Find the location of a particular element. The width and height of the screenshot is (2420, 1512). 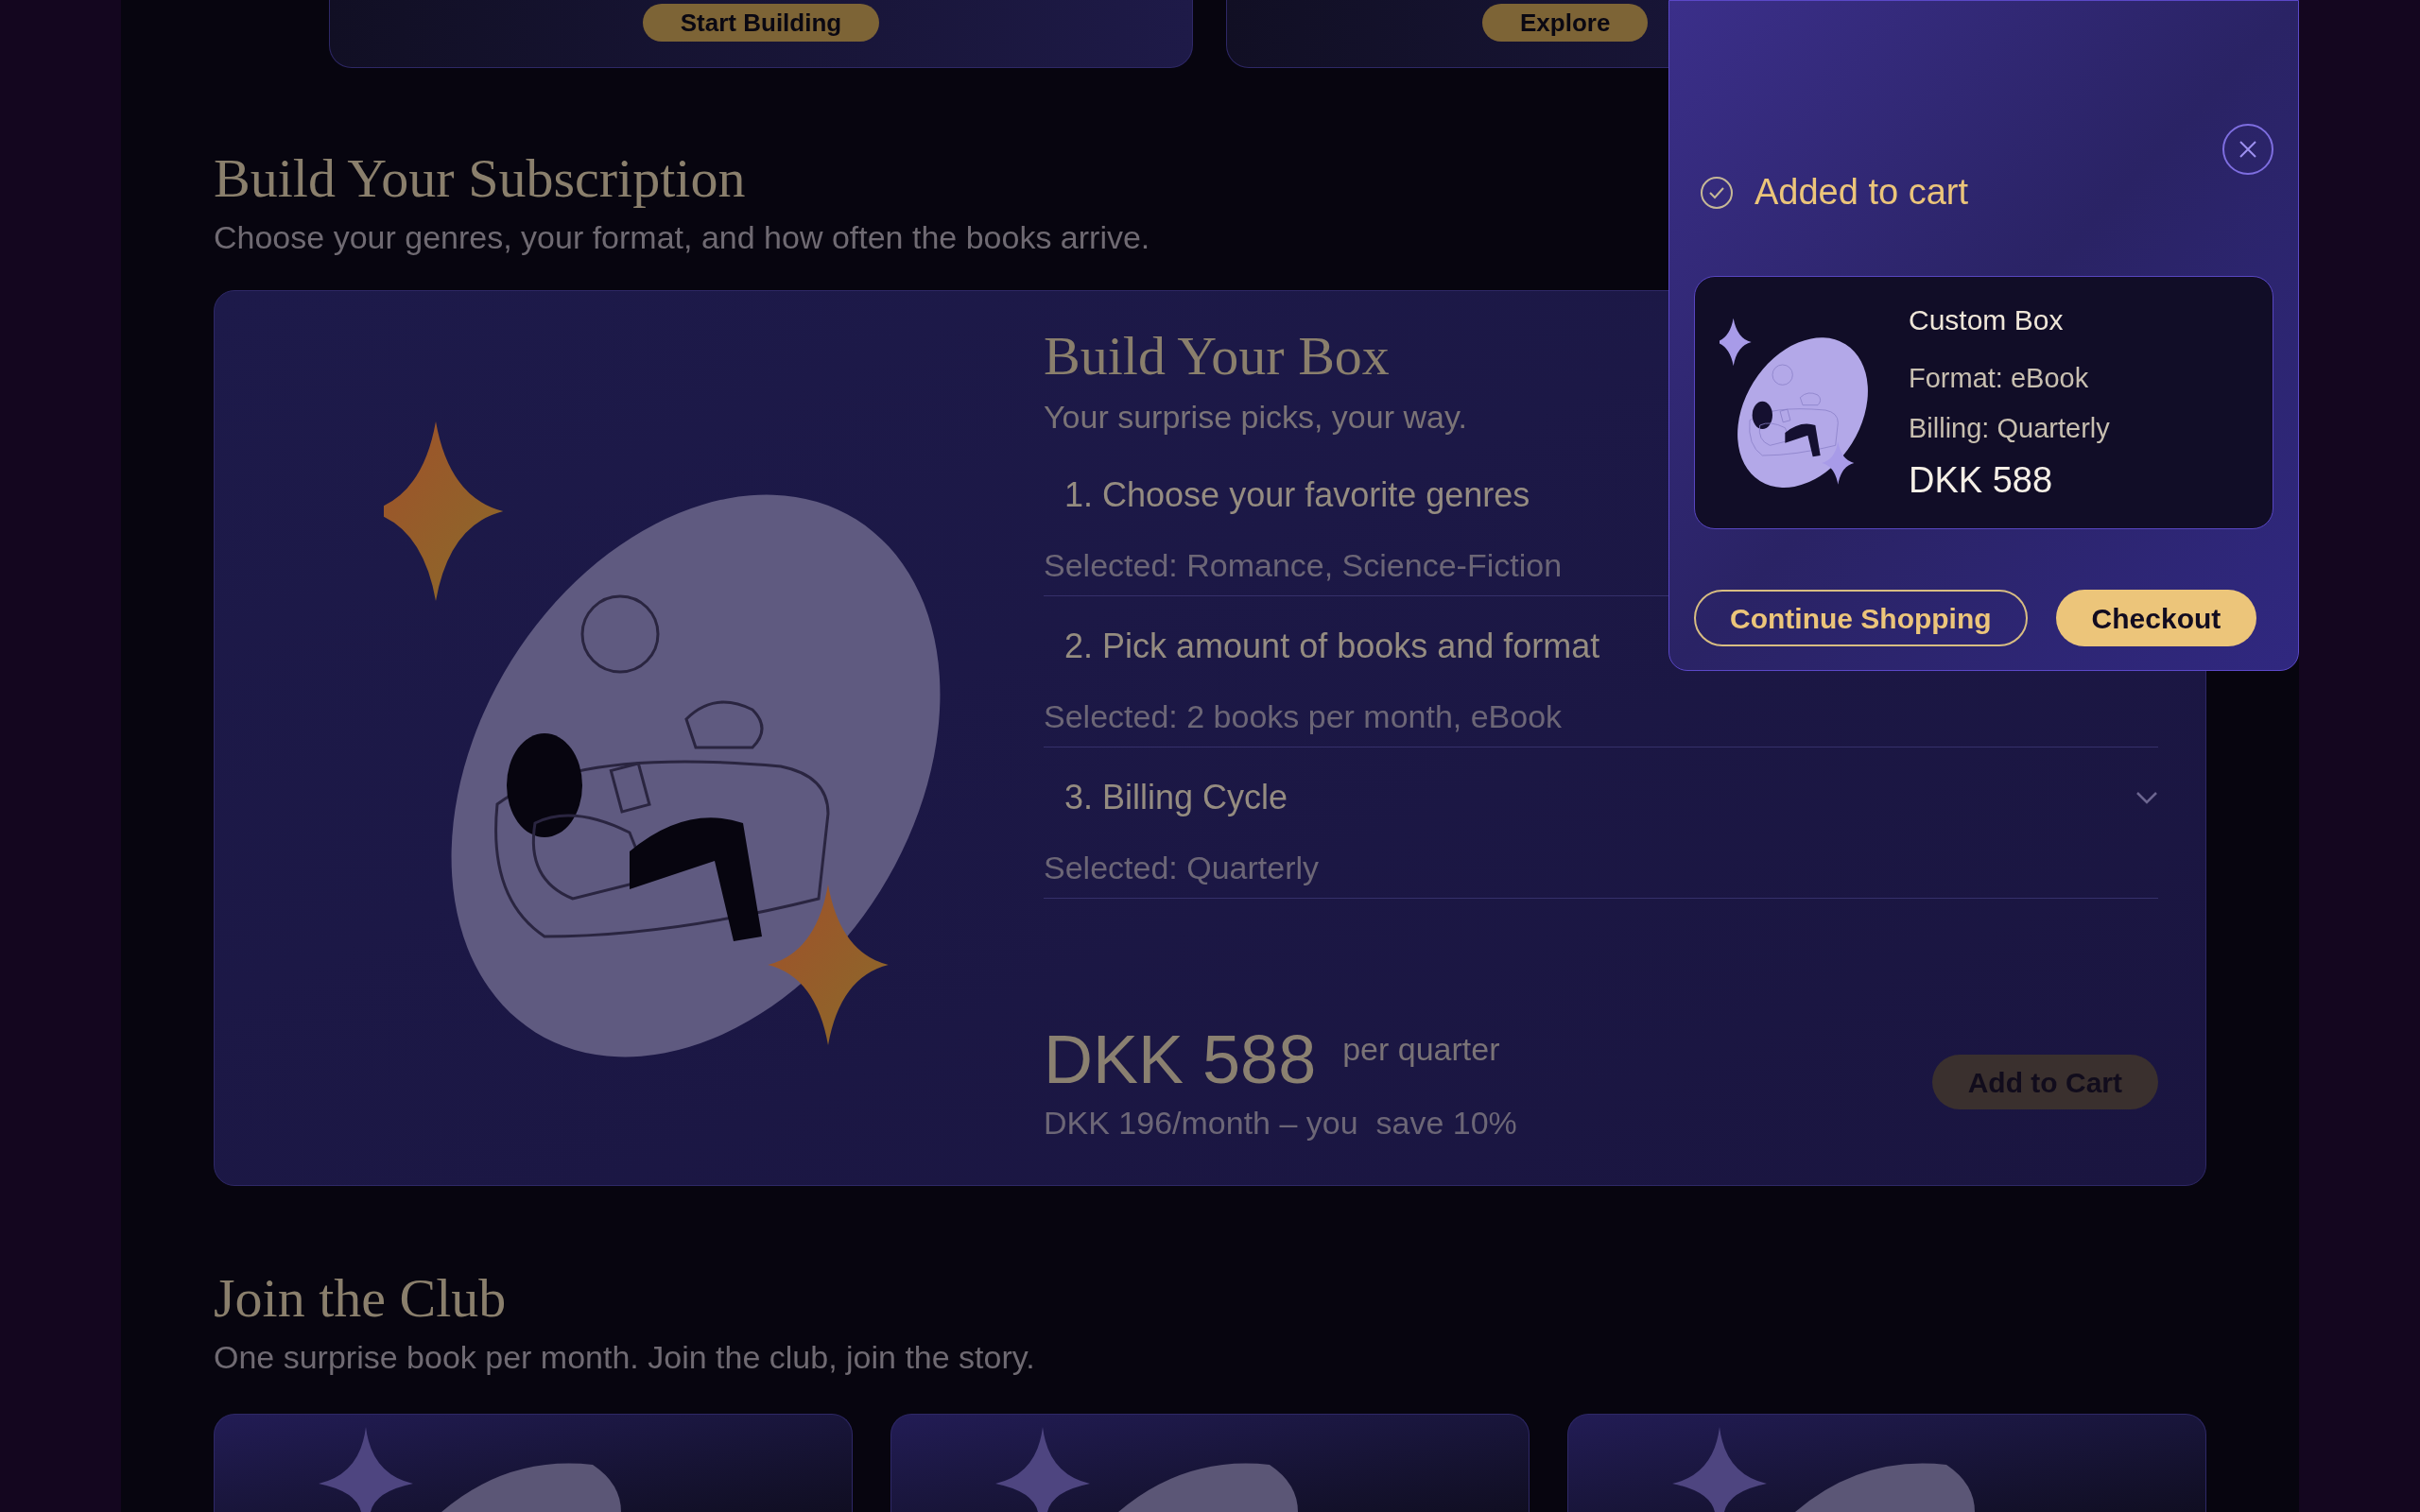

selected-summary: Selected: 2 books per month, eBook is located at coordinates (1303, 716).